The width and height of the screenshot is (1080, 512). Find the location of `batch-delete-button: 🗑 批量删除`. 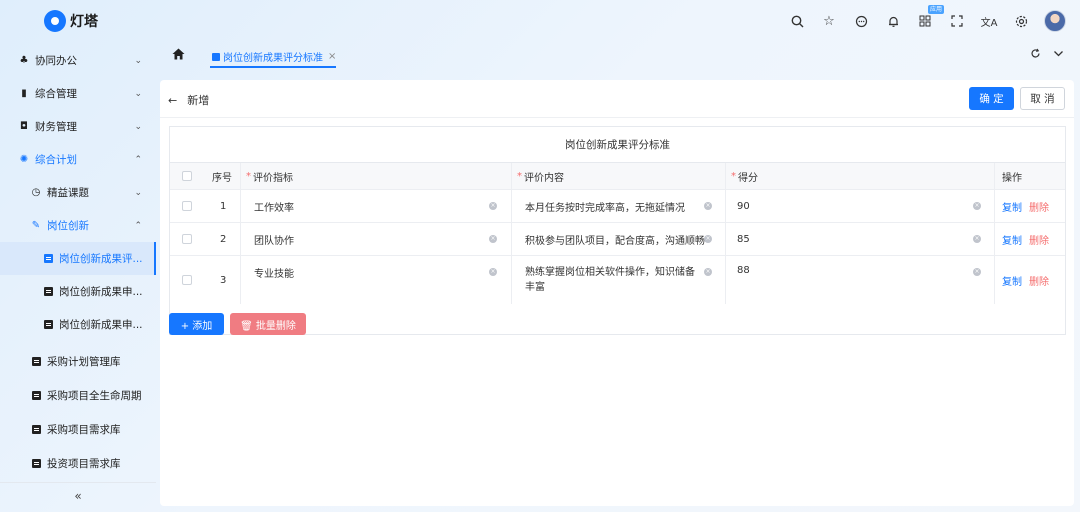

batch-delete-button: 🗑 批量删除 is located at coordinates (268, 324).